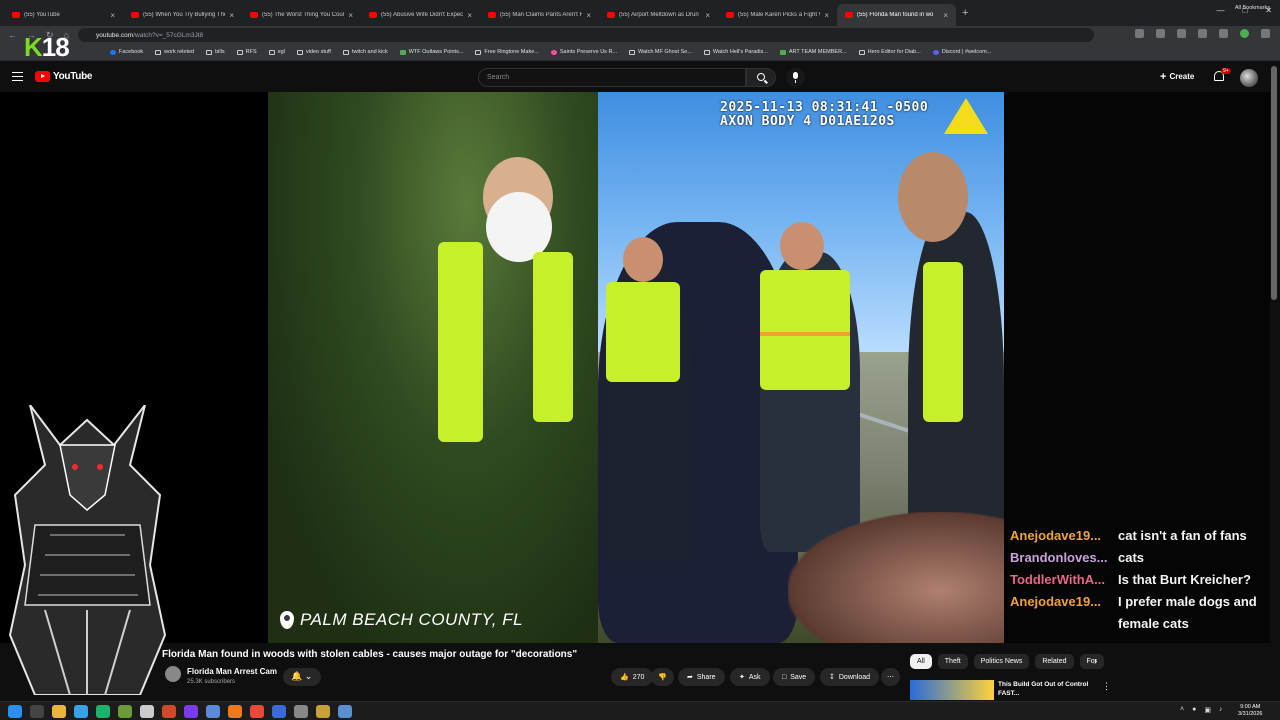 The image size is (1280, 720). Describe the element at coordinates (890, 677) in the screenshot. I see `more-actions-button: ⋯` at that location.